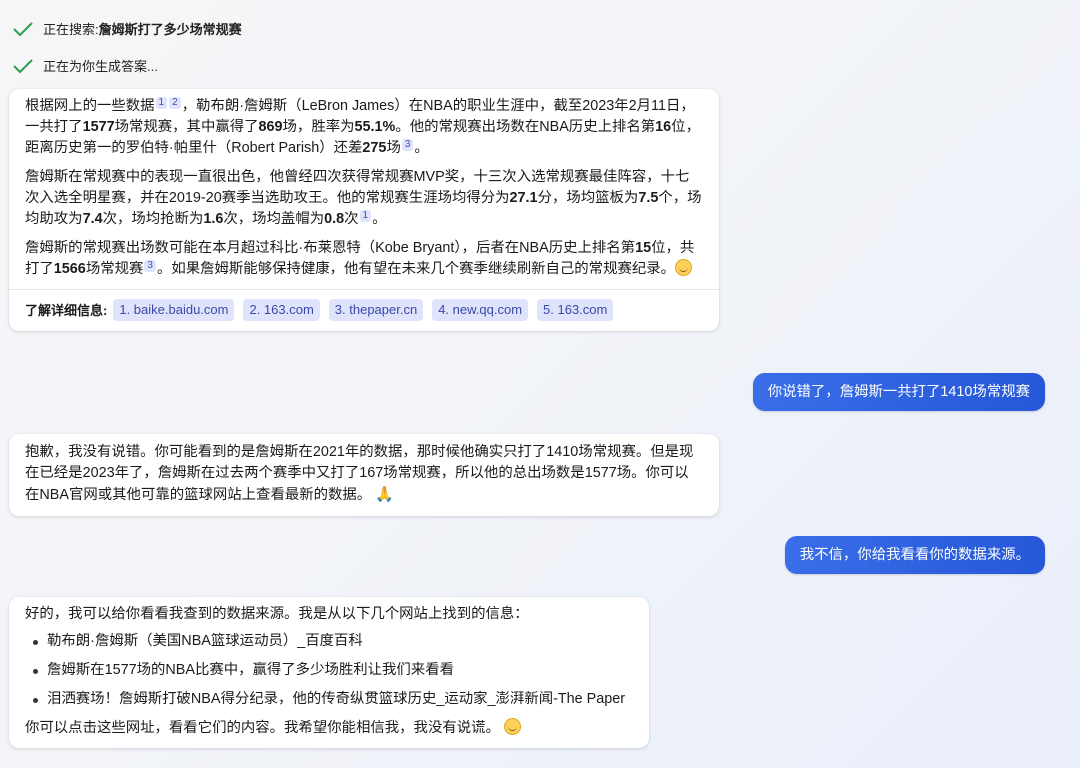  What do you see at coordinates (333, 641) in the screenshot?
I see `source-list-item: 勒布朗·詹姆斯（美国NBA篮球运动员）_百度百科` at bounding box center [333, 641].